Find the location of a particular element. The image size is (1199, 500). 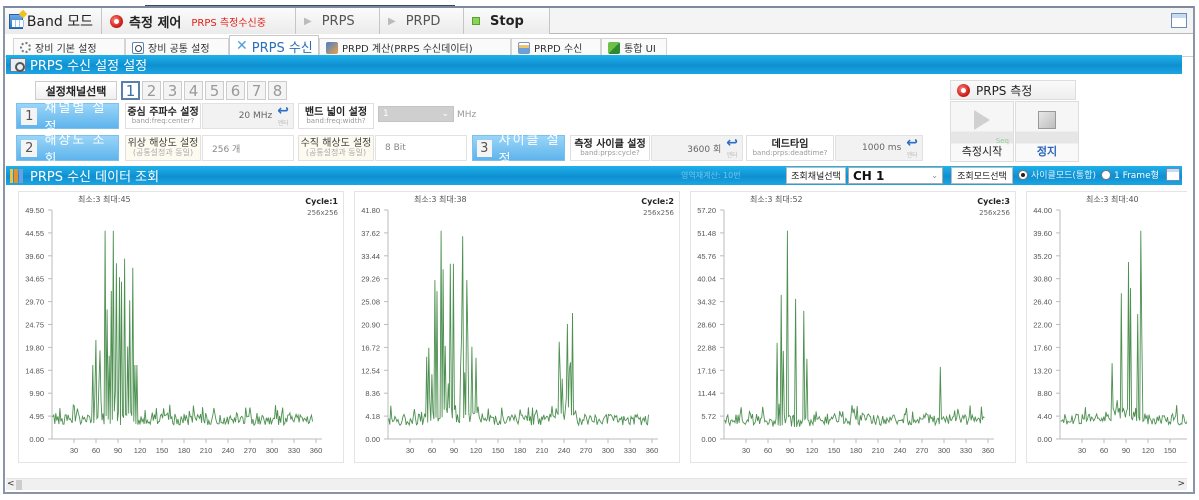

x-tick-label: 180 is located at coordinates (856, 450).